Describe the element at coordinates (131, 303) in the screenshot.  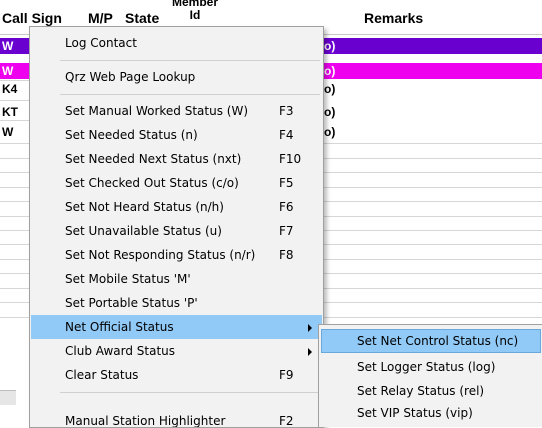
I see `menu-item-label: Set Portable Status 'P'` at that location.